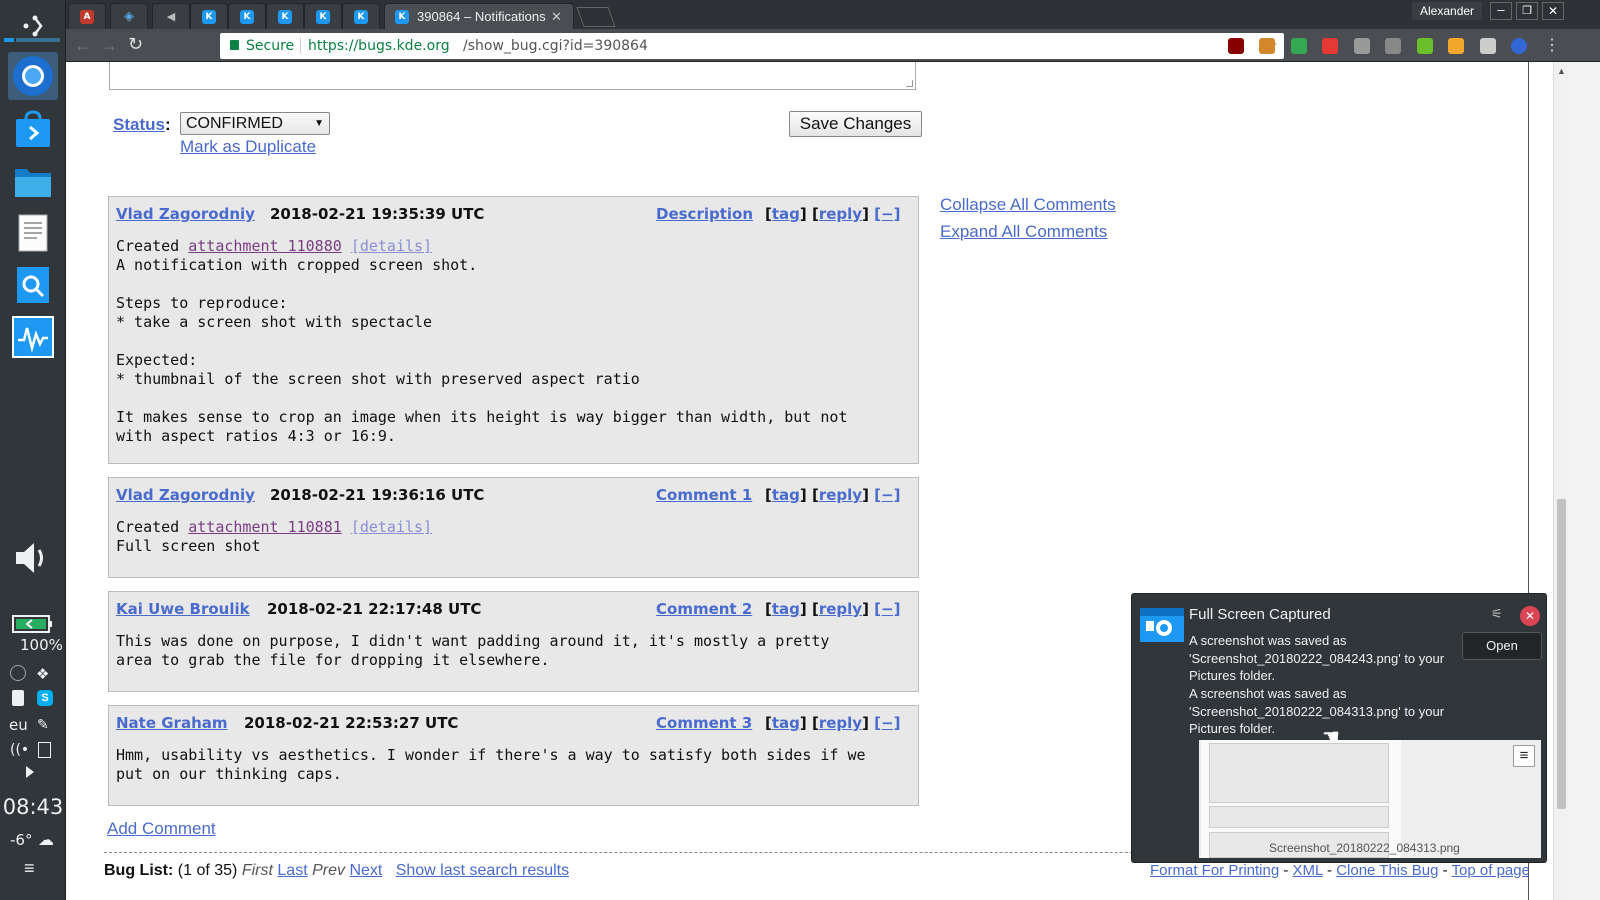 The width and height of the screenshot is (1600, 900). I want to click on comment-number-link: Comment 2, so click(704, 609).